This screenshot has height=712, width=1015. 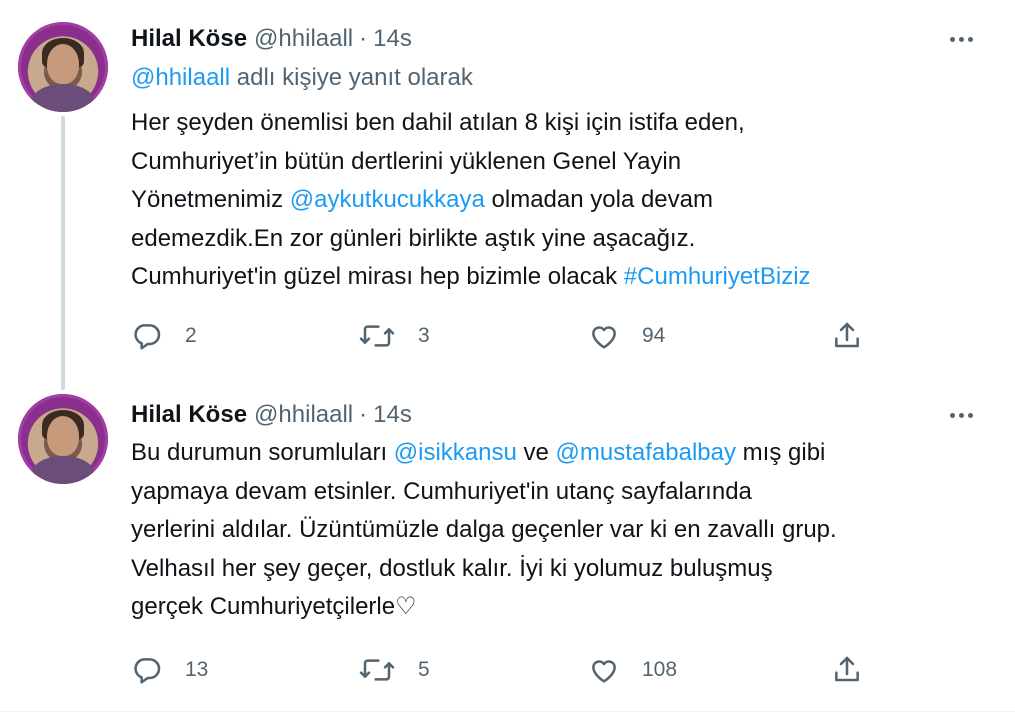 I want to click on mention-link: @isikkansu, so click(x=455, y=452).